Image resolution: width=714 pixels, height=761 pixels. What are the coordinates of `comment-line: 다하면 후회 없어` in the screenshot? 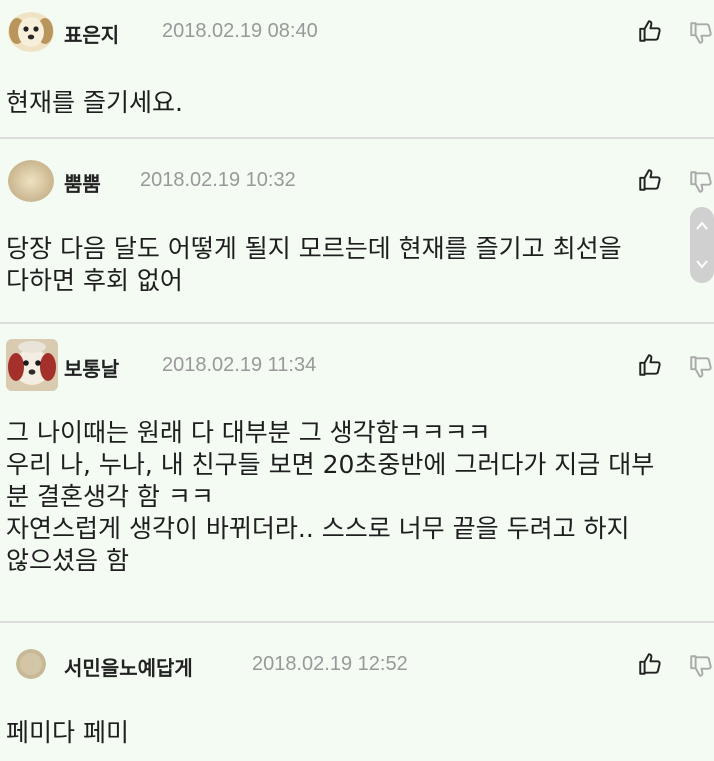 It's located at (94, 280).